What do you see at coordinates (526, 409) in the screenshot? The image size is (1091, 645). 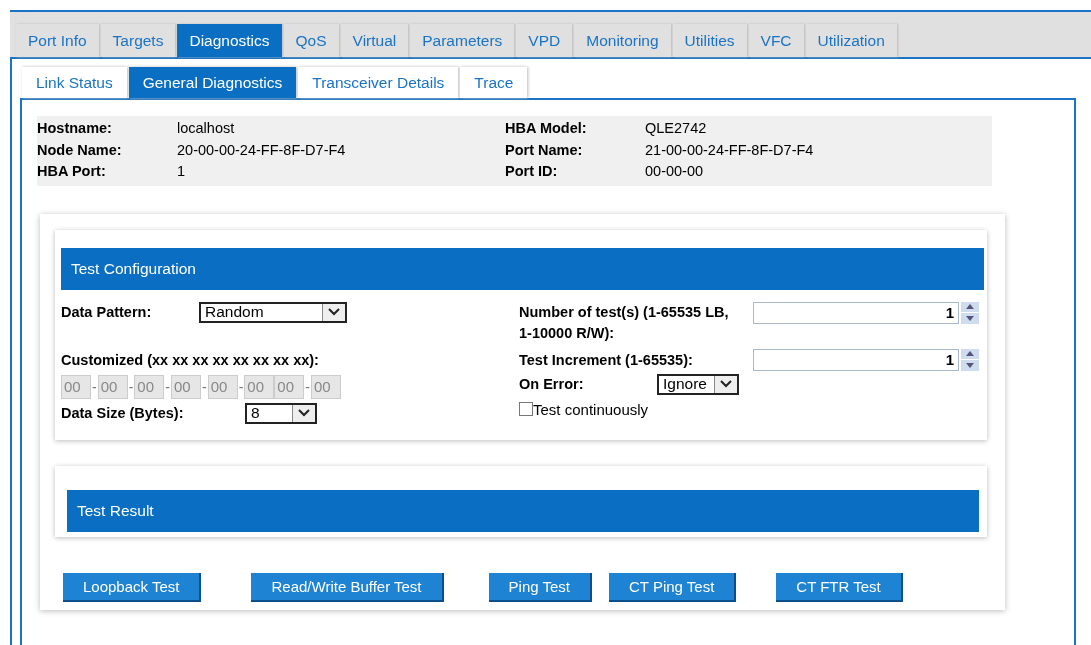 I see `checkbox` at bounding box center [526, 409].